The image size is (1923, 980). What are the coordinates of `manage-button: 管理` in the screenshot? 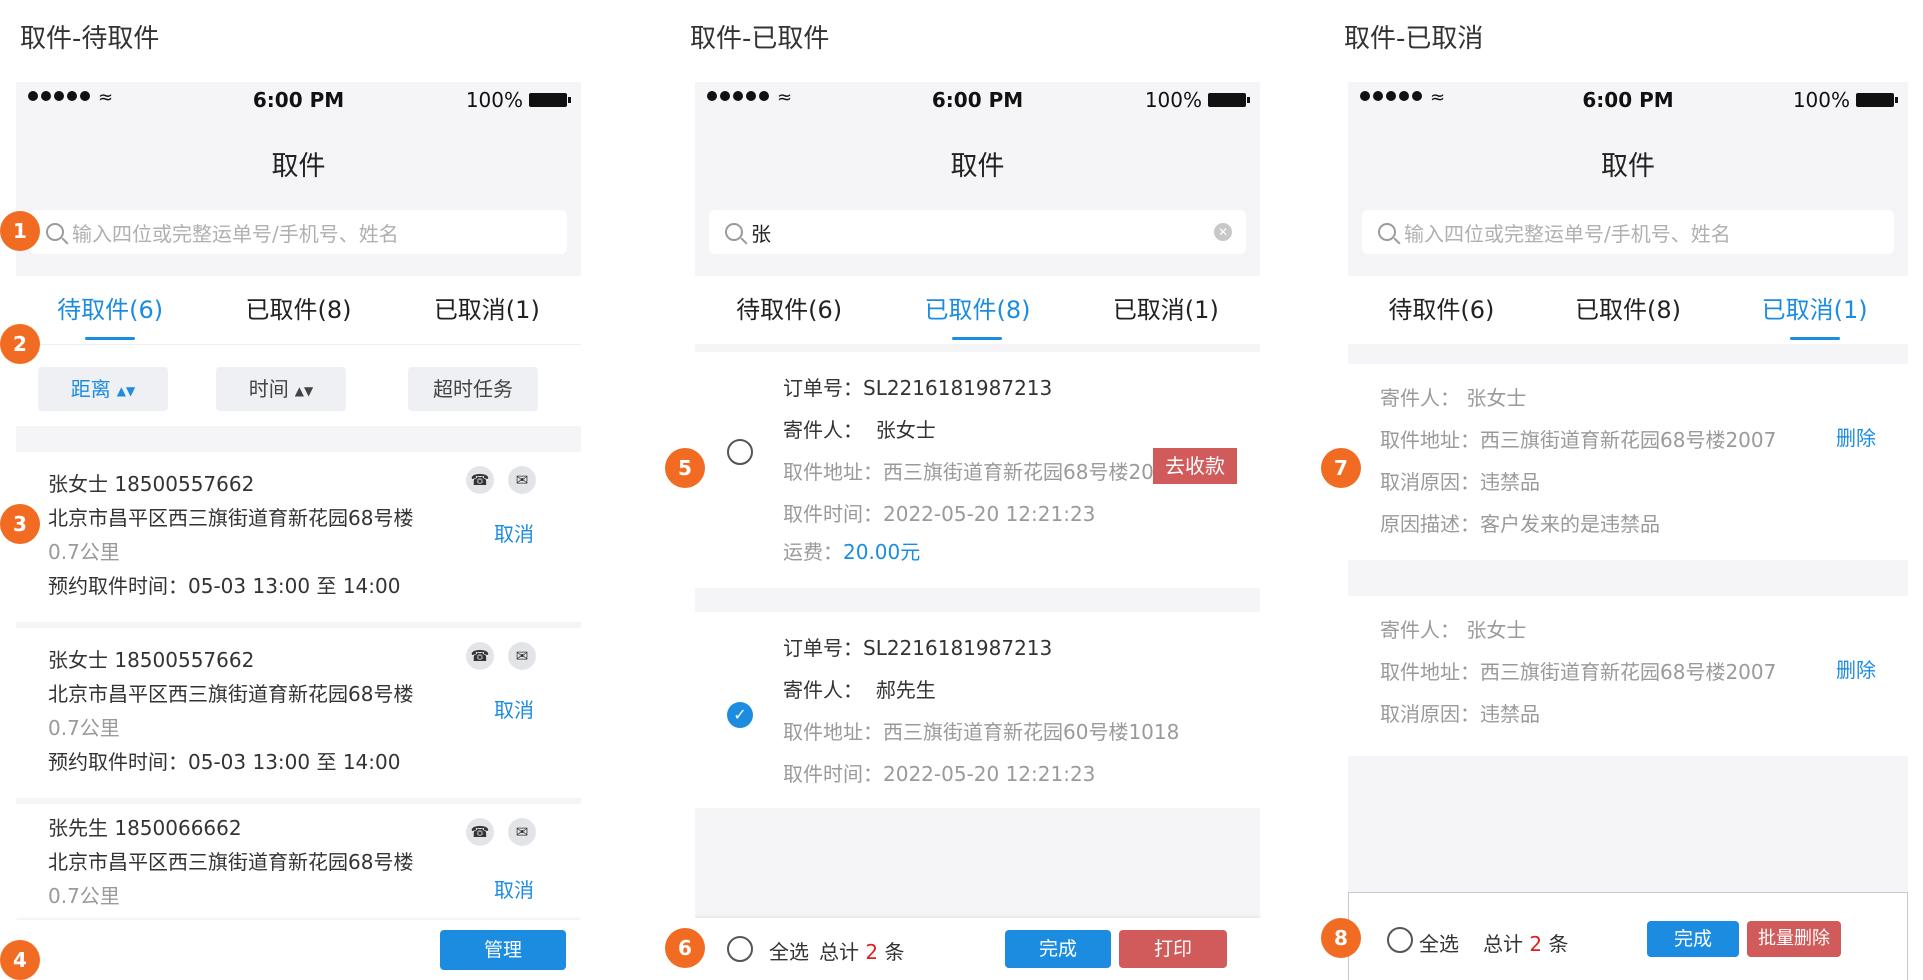 It's located at (503, 950).